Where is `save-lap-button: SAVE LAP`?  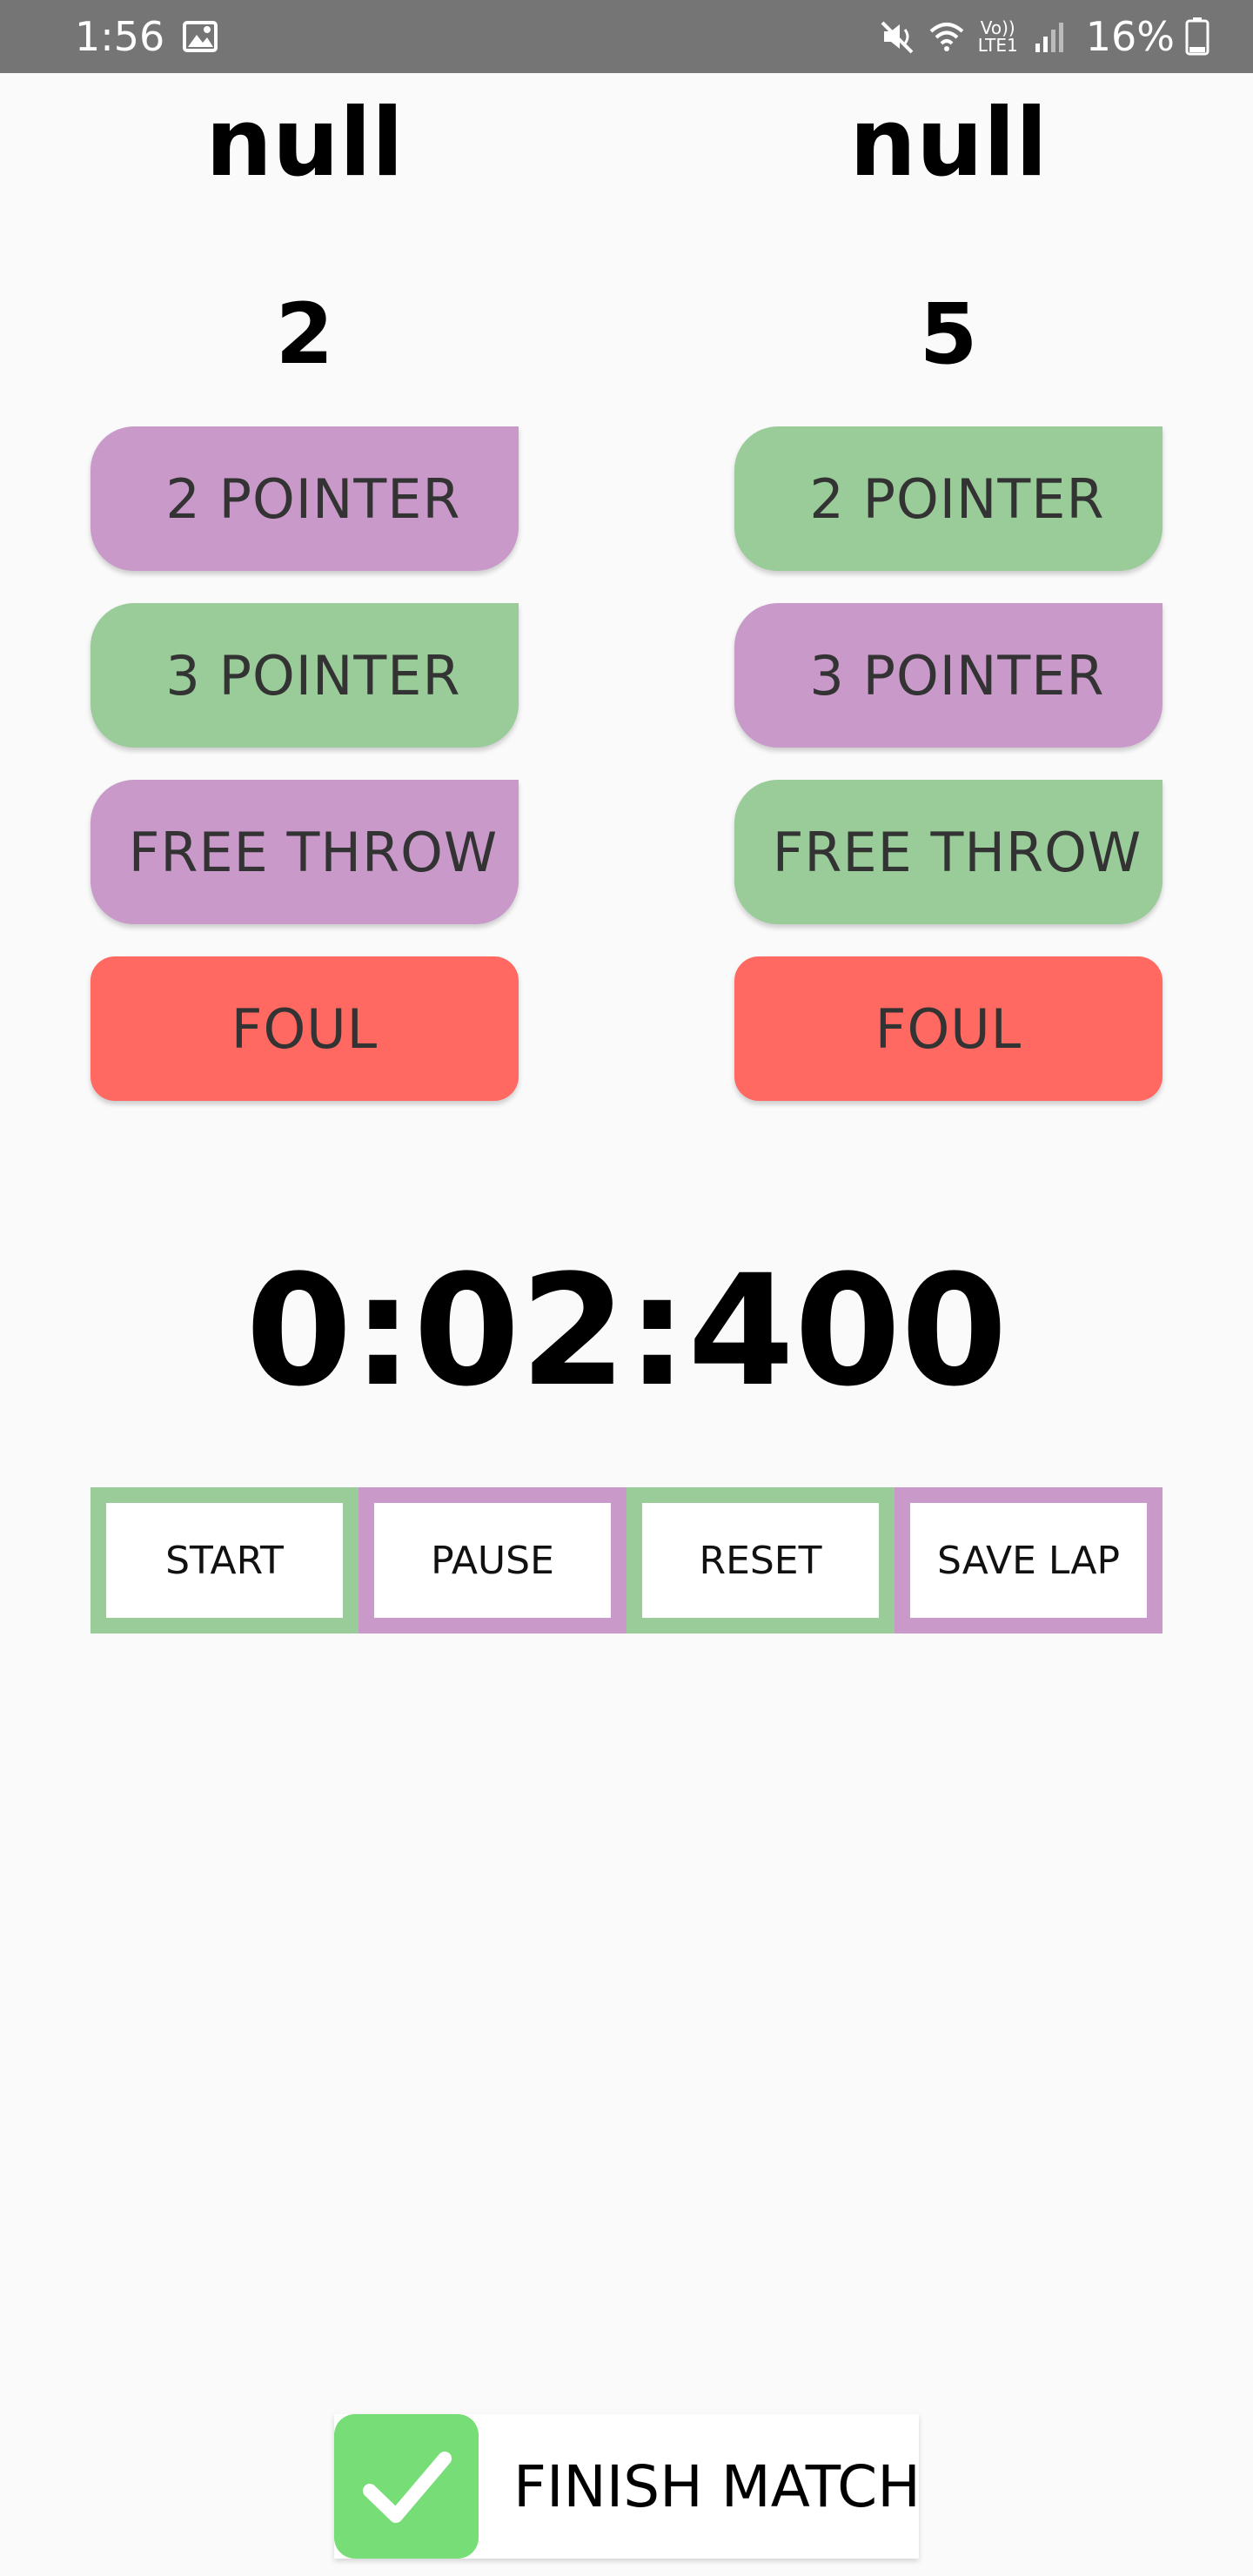 save-lap-button: SAVE LAP is located at coordinates (1029, 1560).